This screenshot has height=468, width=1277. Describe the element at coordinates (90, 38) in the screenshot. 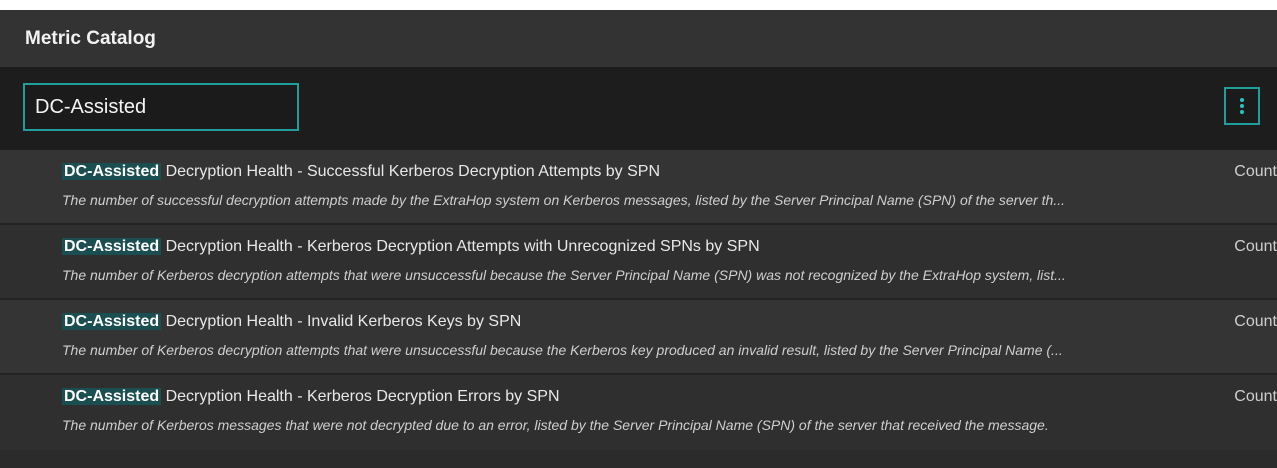

I see `page-title: Metric Catalog` at that location.